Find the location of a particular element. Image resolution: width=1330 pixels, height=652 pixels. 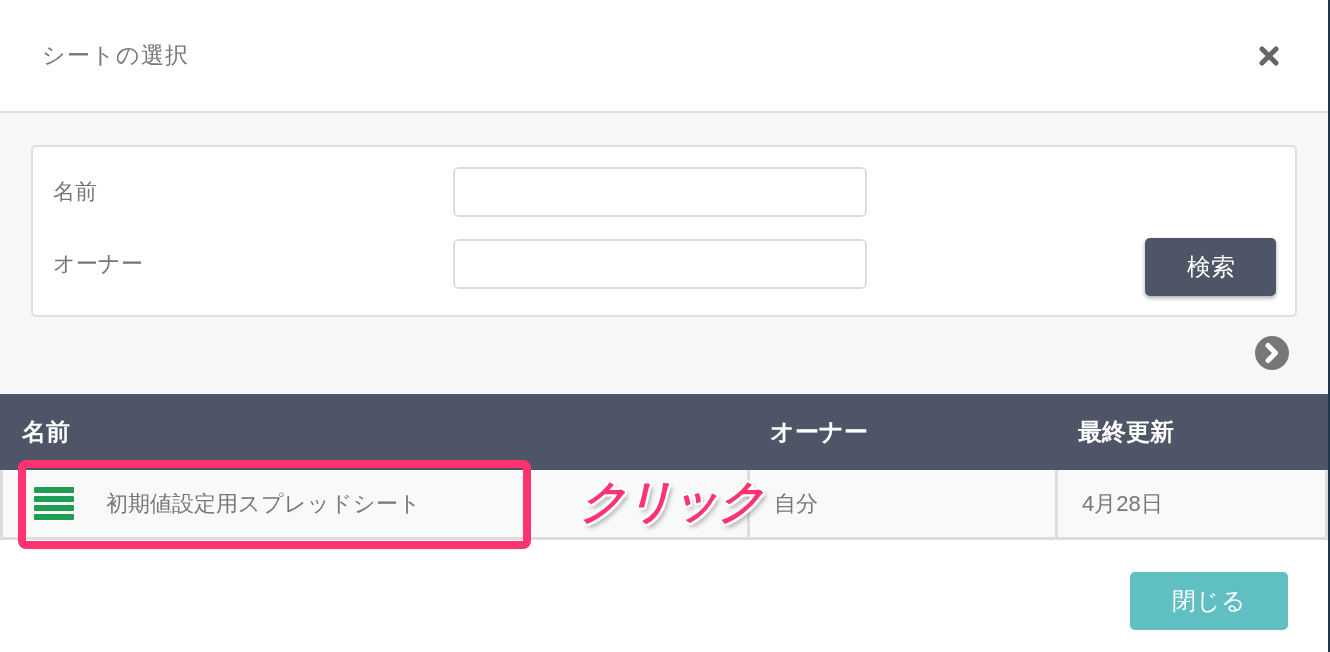

search-button: 検索 is located at coordinates (1210, 267).